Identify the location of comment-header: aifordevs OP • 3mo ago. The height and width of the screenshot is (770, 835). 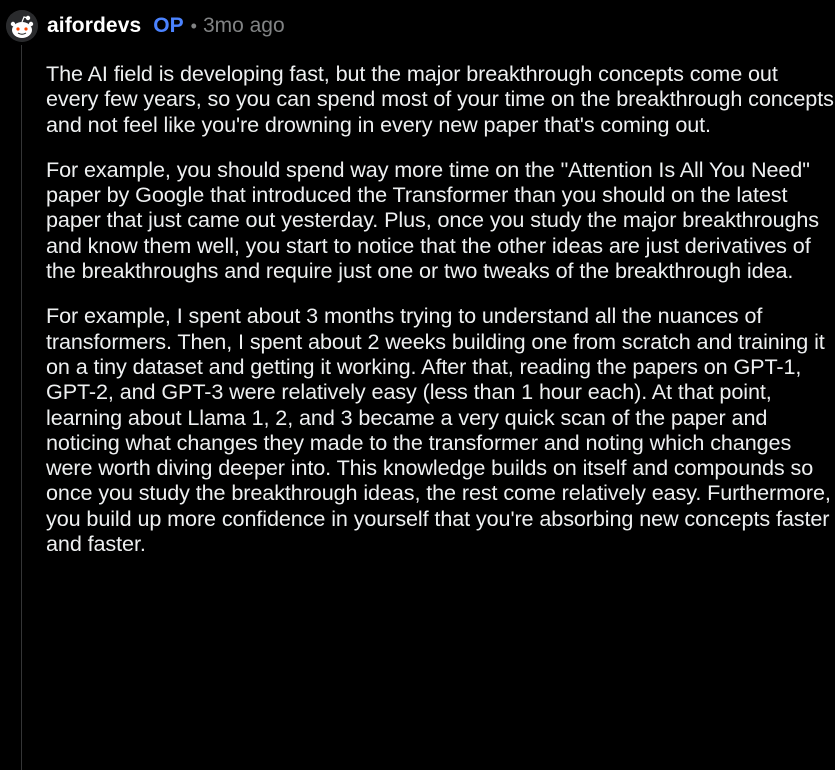
(145, 26).